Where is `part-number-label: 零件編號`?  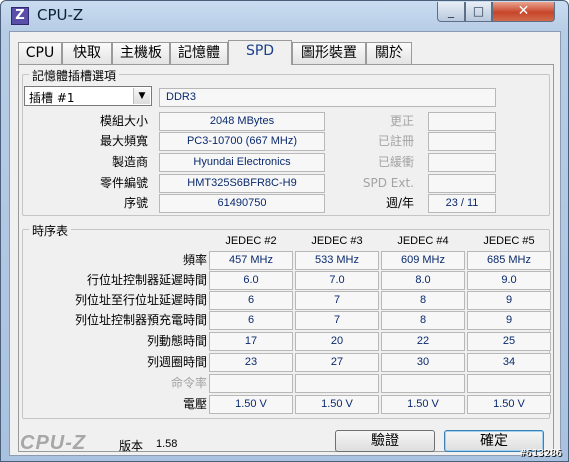
part-number-label: 零件編號 is located at coordinates (123, 183).